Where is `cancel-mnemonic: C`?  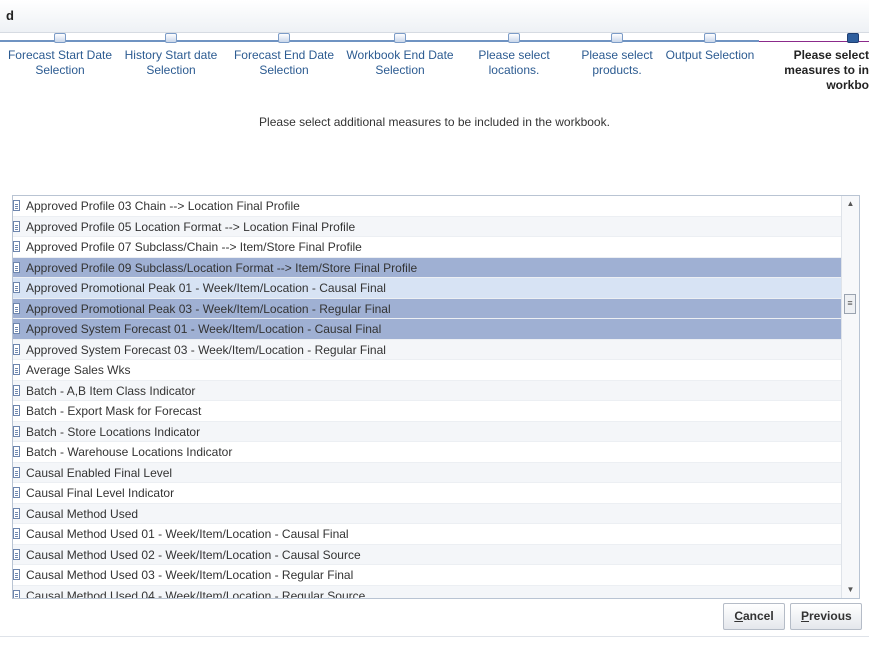
cancel-mnemonic: C is located at coordinates (738, 616).